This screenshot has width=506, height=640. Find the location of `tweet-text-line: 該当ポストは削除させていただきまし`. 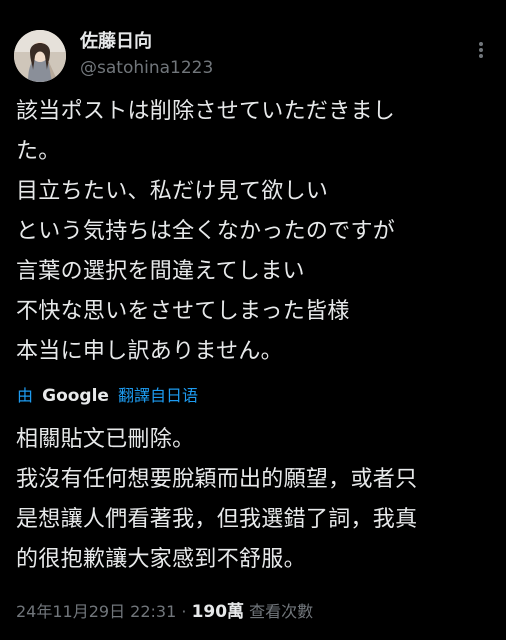

tweet-text-line: 該当ポストは削除させていただきまし is located at coordinates (206, 111).